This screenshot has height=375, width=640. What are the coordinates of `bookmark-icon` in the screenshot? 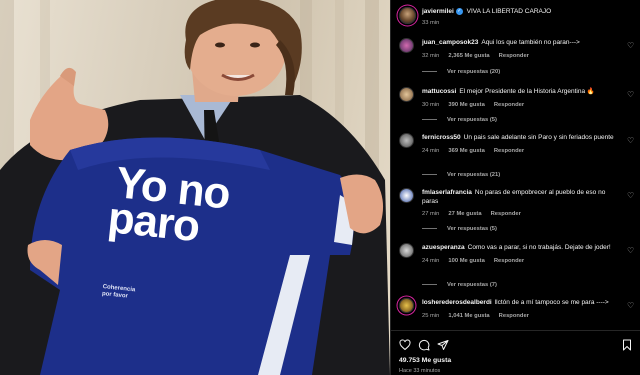 It's located at (627, 345).